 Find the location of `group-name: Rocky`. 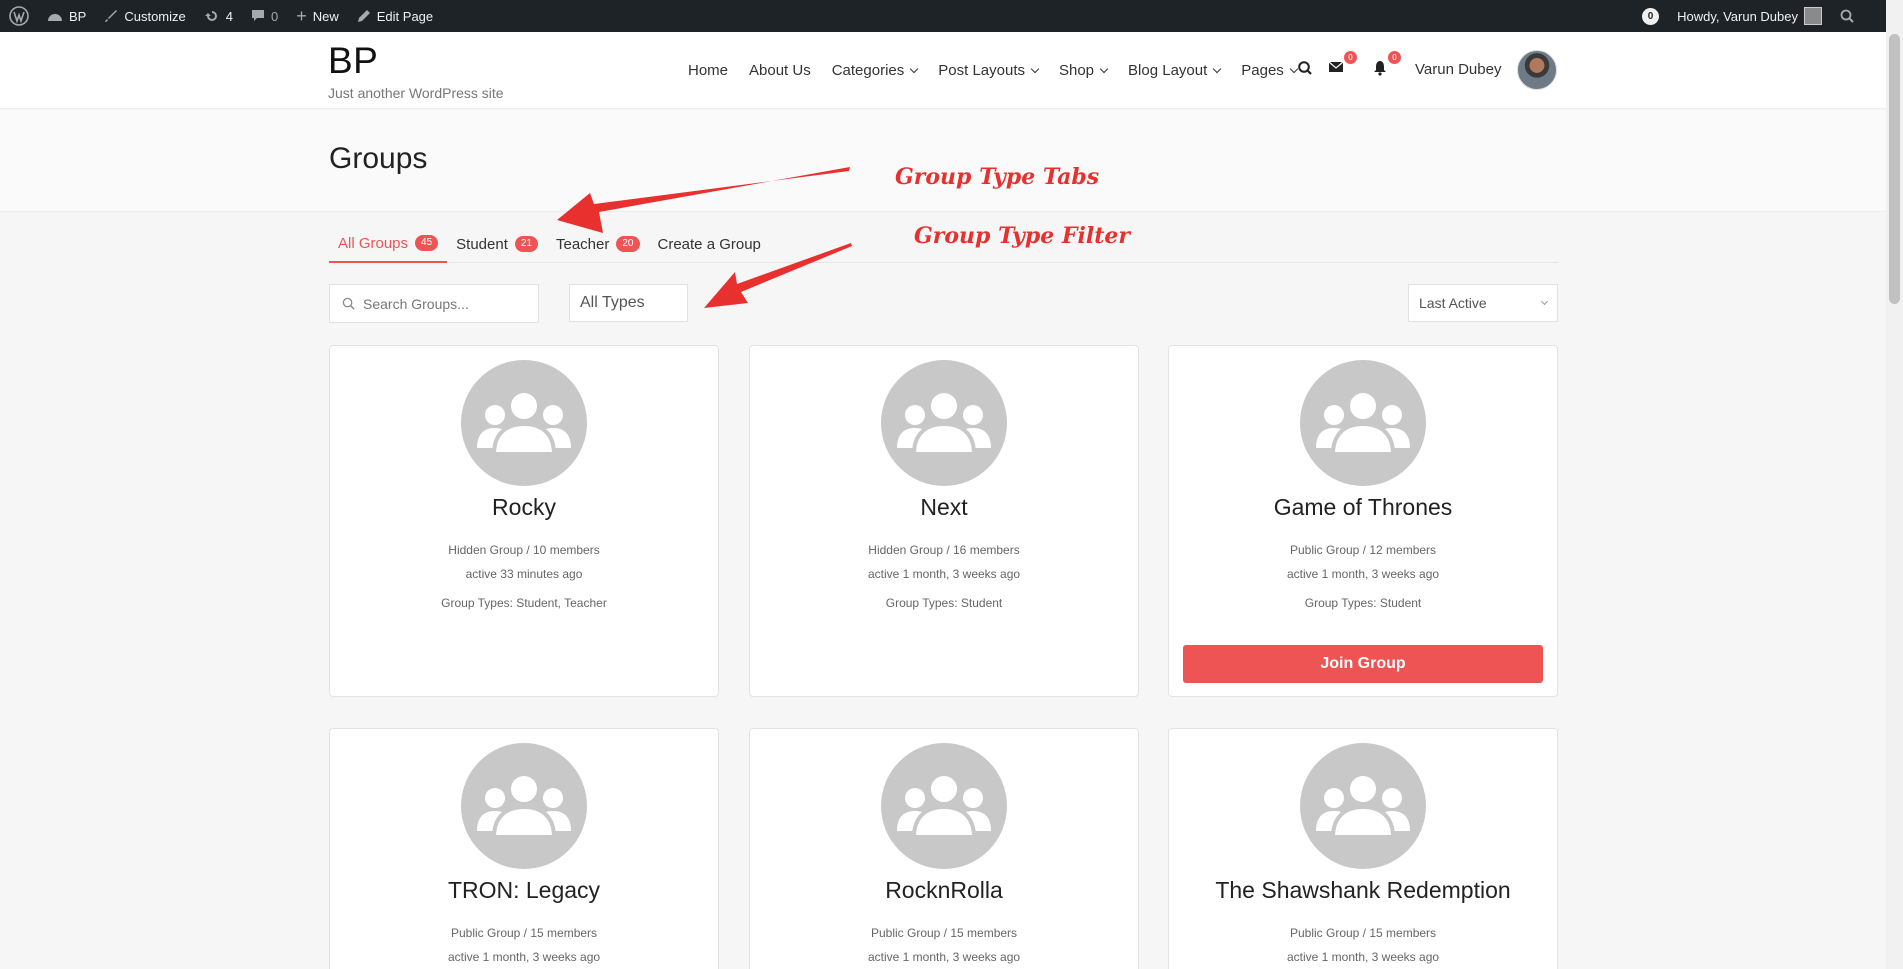

group-name: Rocky is located at coordinates (524, 507).